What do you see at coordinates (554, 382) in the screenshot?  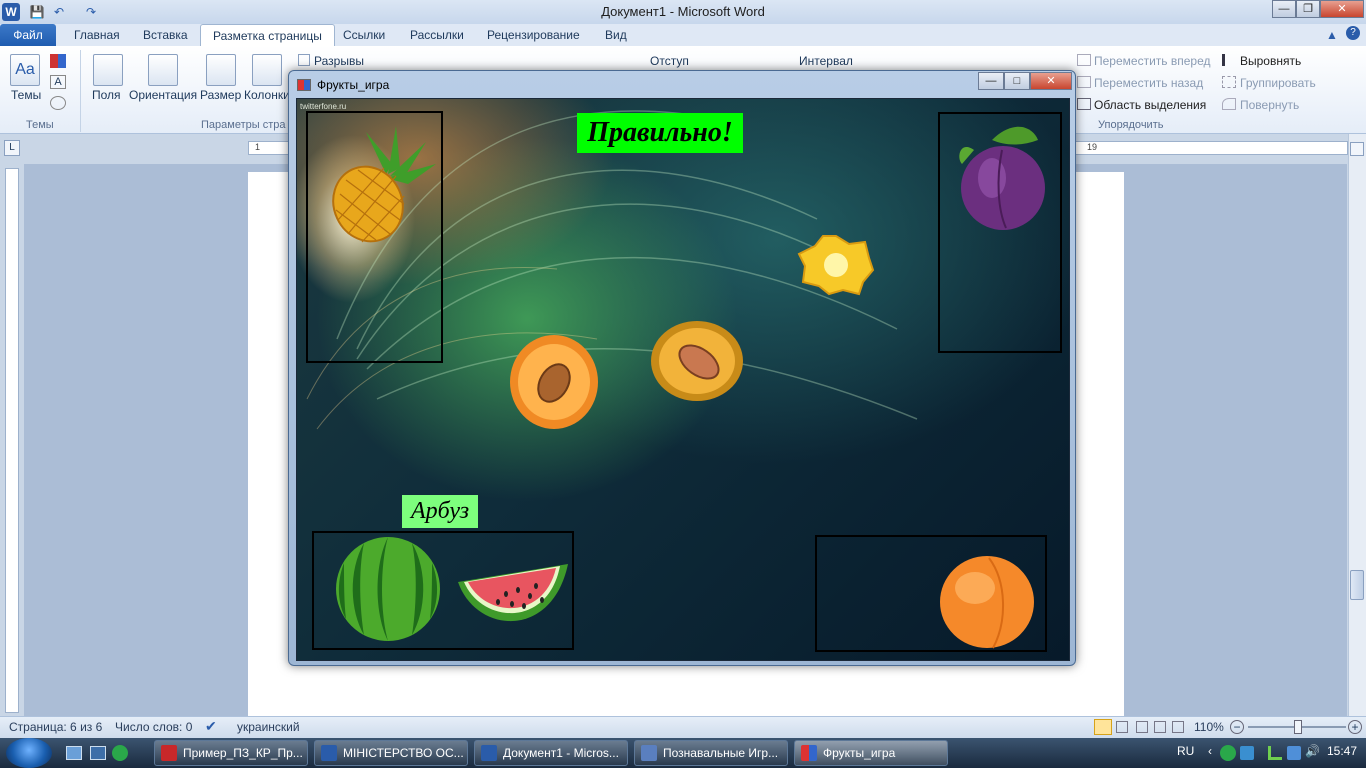 I see `peach-half-icon` at bounding box center [554, 382].